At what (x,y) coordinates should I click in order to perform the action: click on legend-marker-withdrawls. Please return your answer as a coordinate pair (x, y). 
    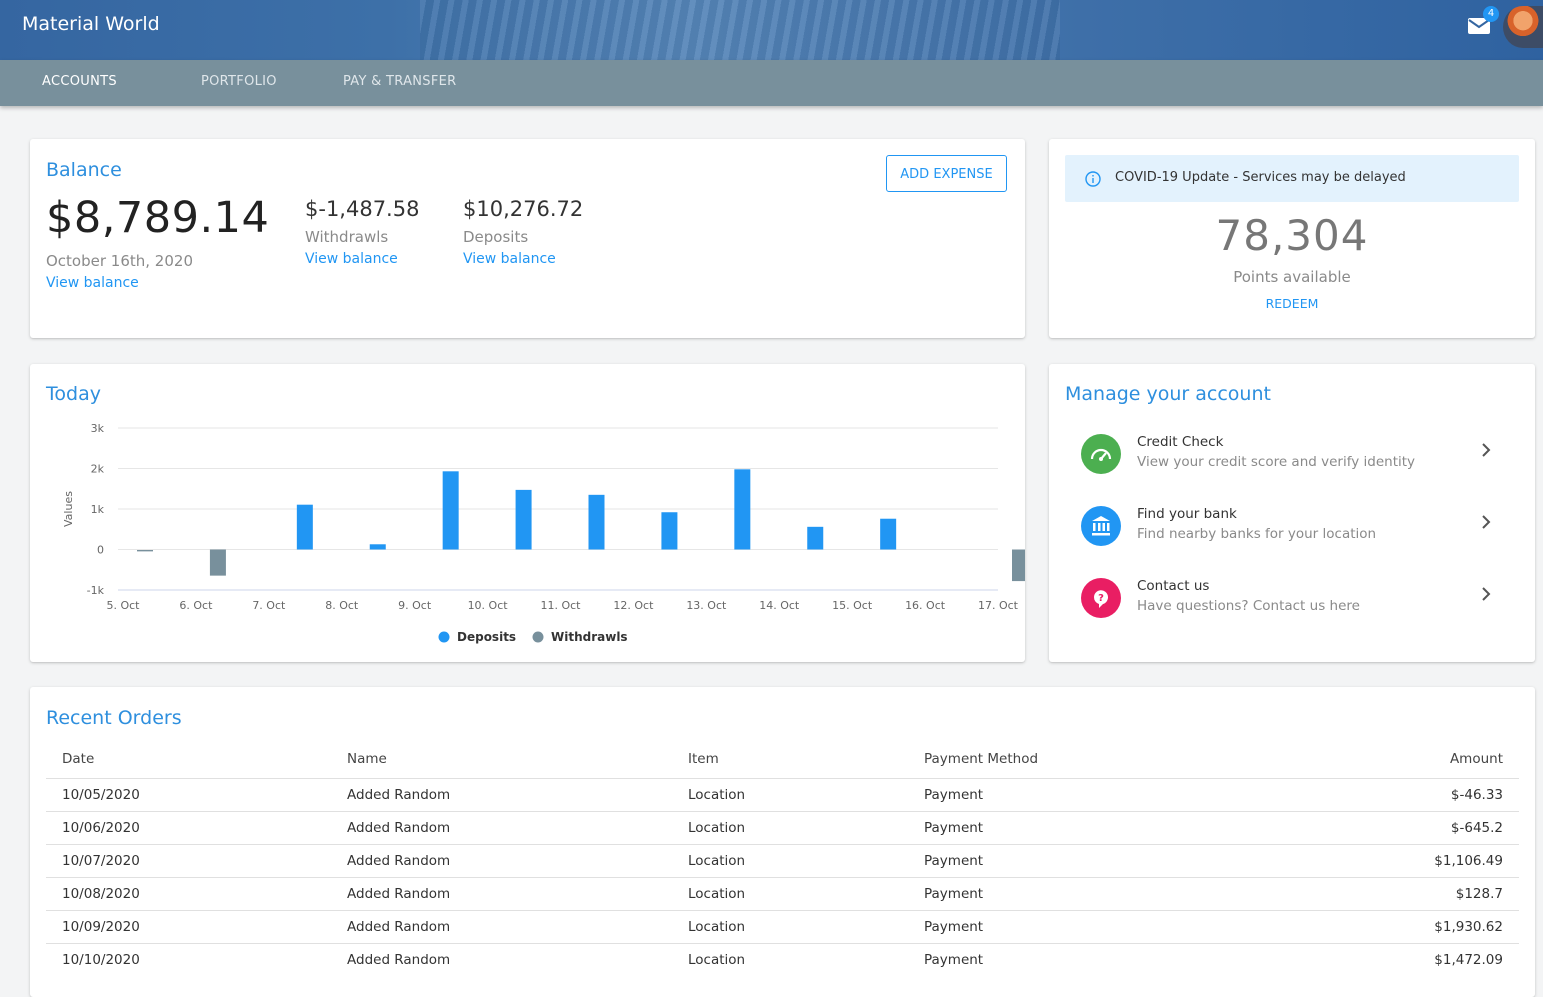
    Looking at the image, I should click on (538, 637).